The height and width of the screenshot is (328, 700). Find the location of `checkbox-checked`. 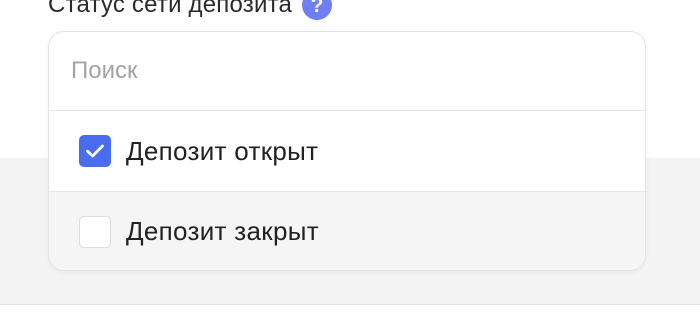

checkbox-checked is located at coordinates (95, 151).